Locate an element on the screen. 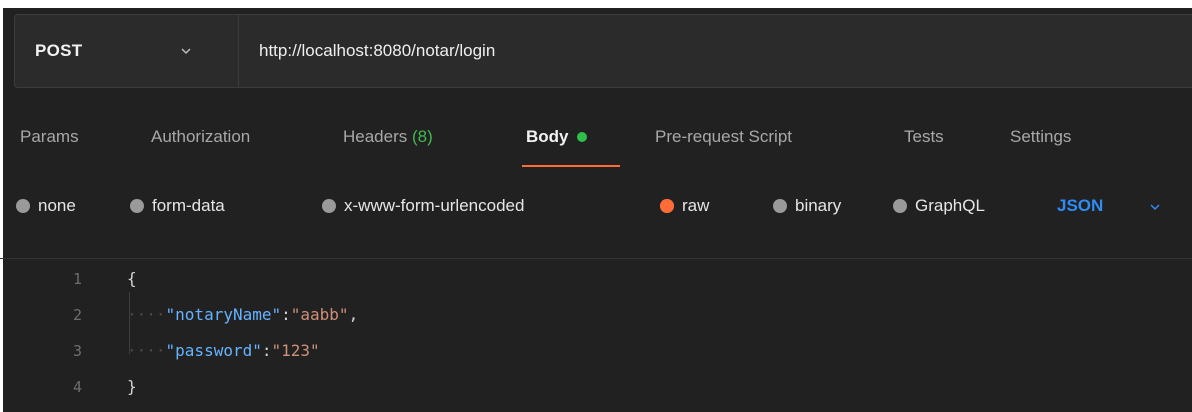  editor-line: 1 { is located at coordinates (596, 279).